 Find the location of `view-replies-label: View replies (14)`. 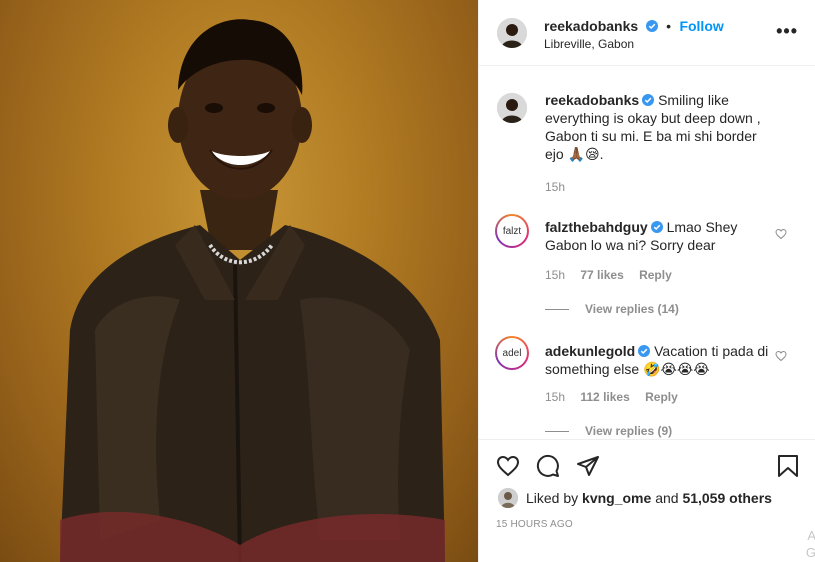

view-replies-label: View replies (14) is located at coordinates (632, 309).